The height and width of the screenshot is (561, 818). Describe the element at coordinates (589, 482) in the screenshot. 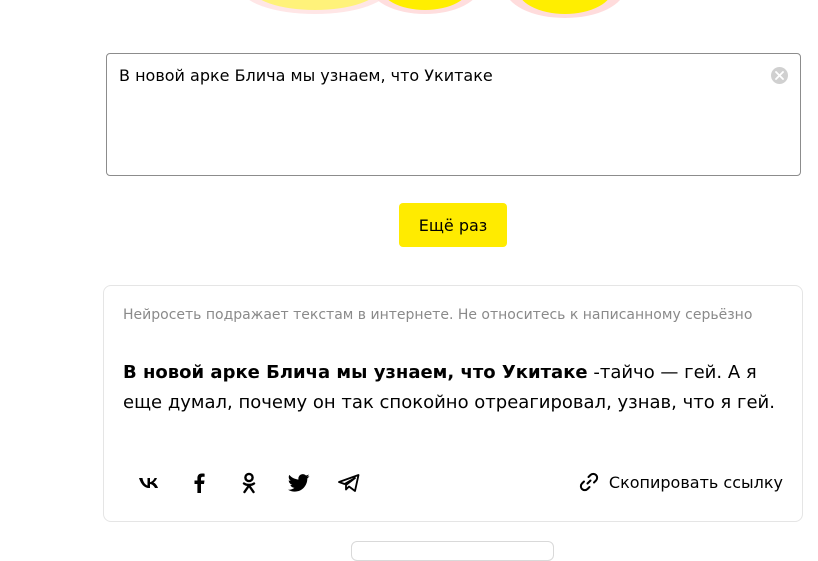

I see `link-icon` at that location.